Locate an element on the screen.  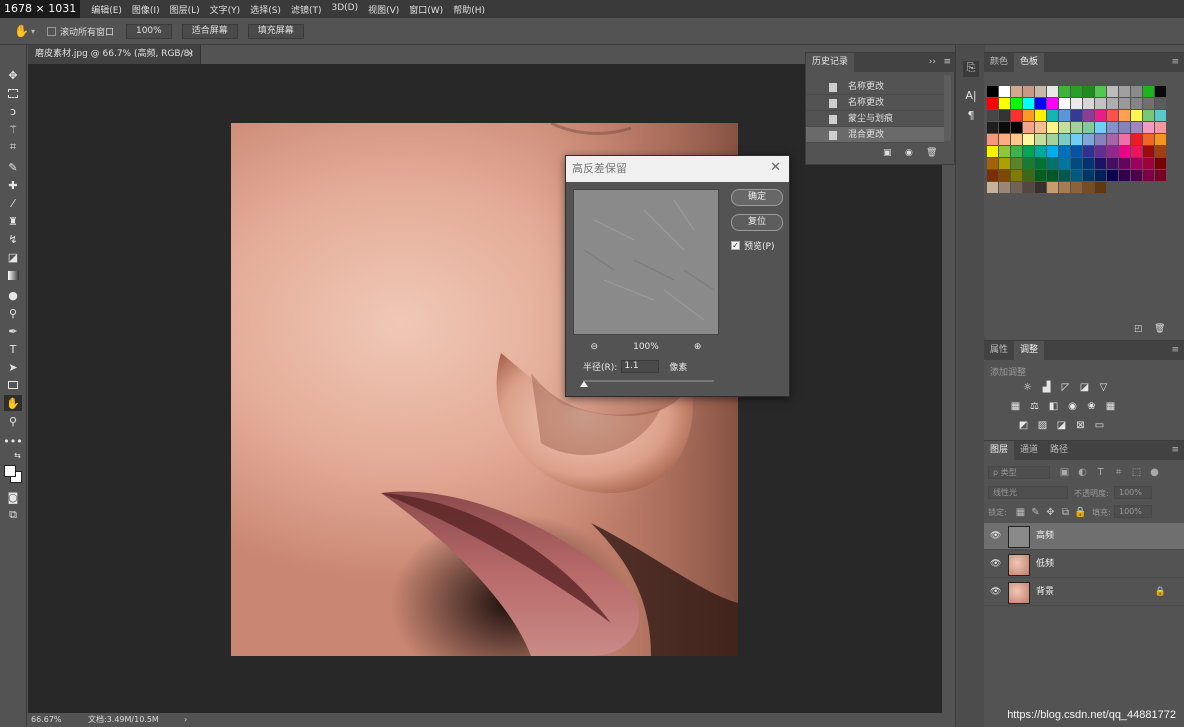
layer-row: 👁 低频 is located at coordinates (1084, 564).